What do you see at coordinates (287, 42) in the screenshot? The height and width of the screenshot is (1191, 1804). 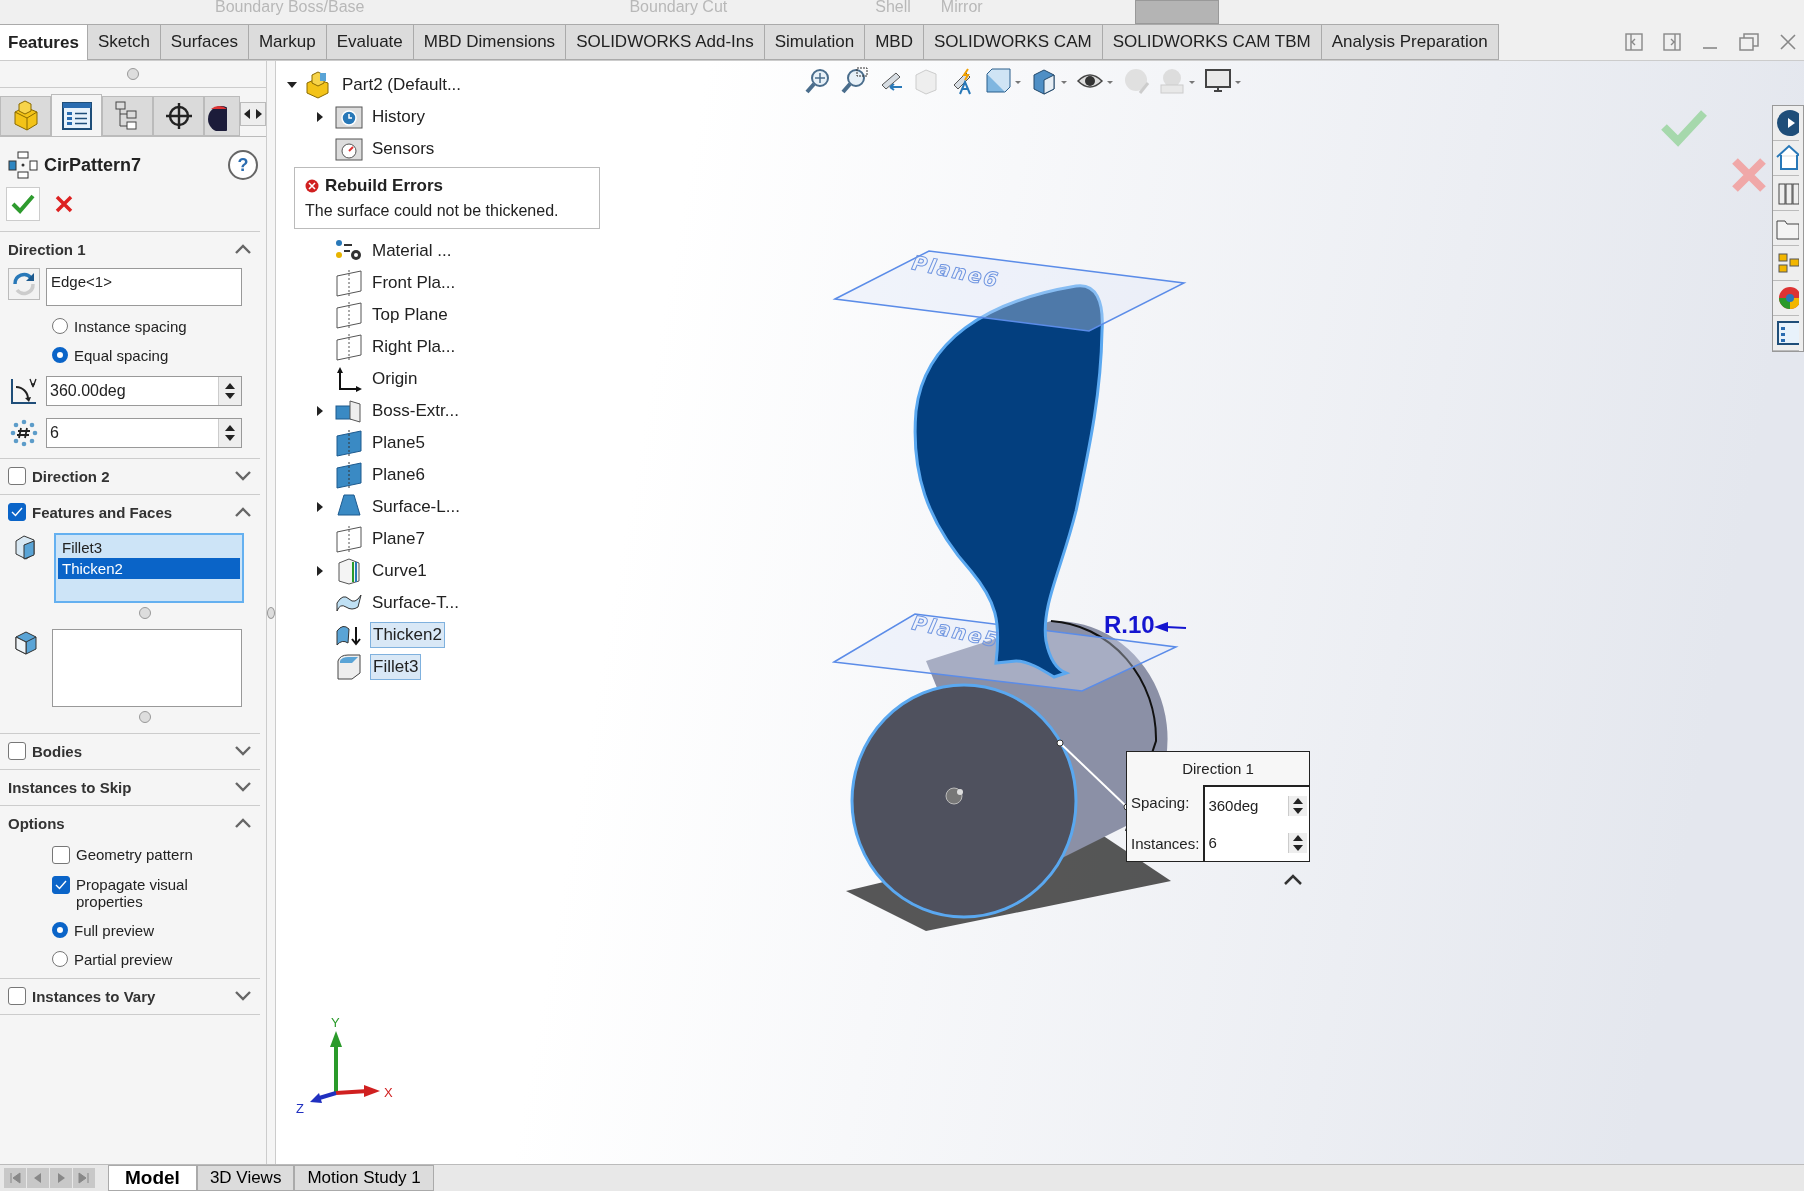 I see `ribbon-tab: Markup` at bounding box center [287, 42].